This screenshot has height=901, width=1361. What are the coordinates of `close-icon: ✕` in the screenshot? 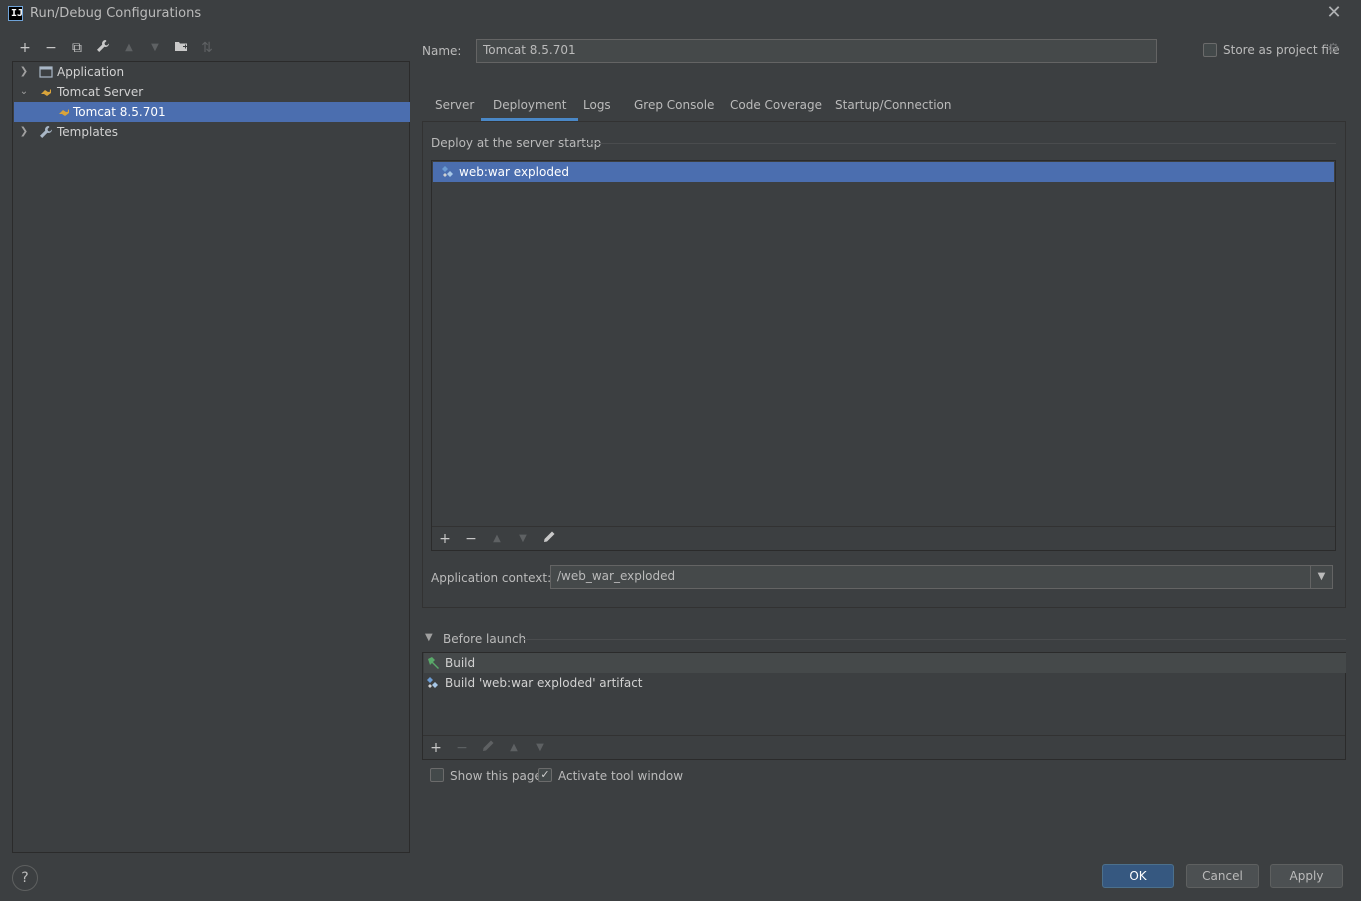 It's located at (1334, 13).